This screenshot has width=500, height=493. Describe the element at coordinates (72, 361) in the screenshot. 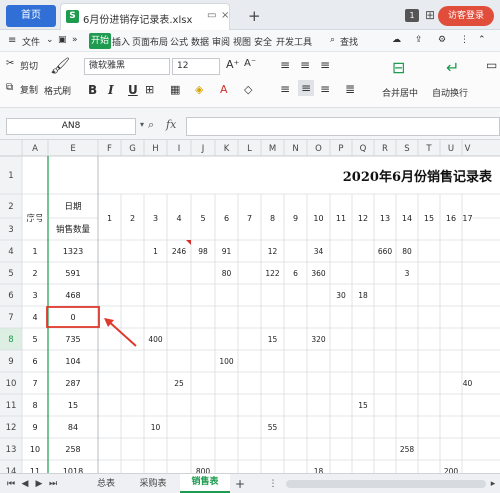

I see `qty-cell: 104` at that location.